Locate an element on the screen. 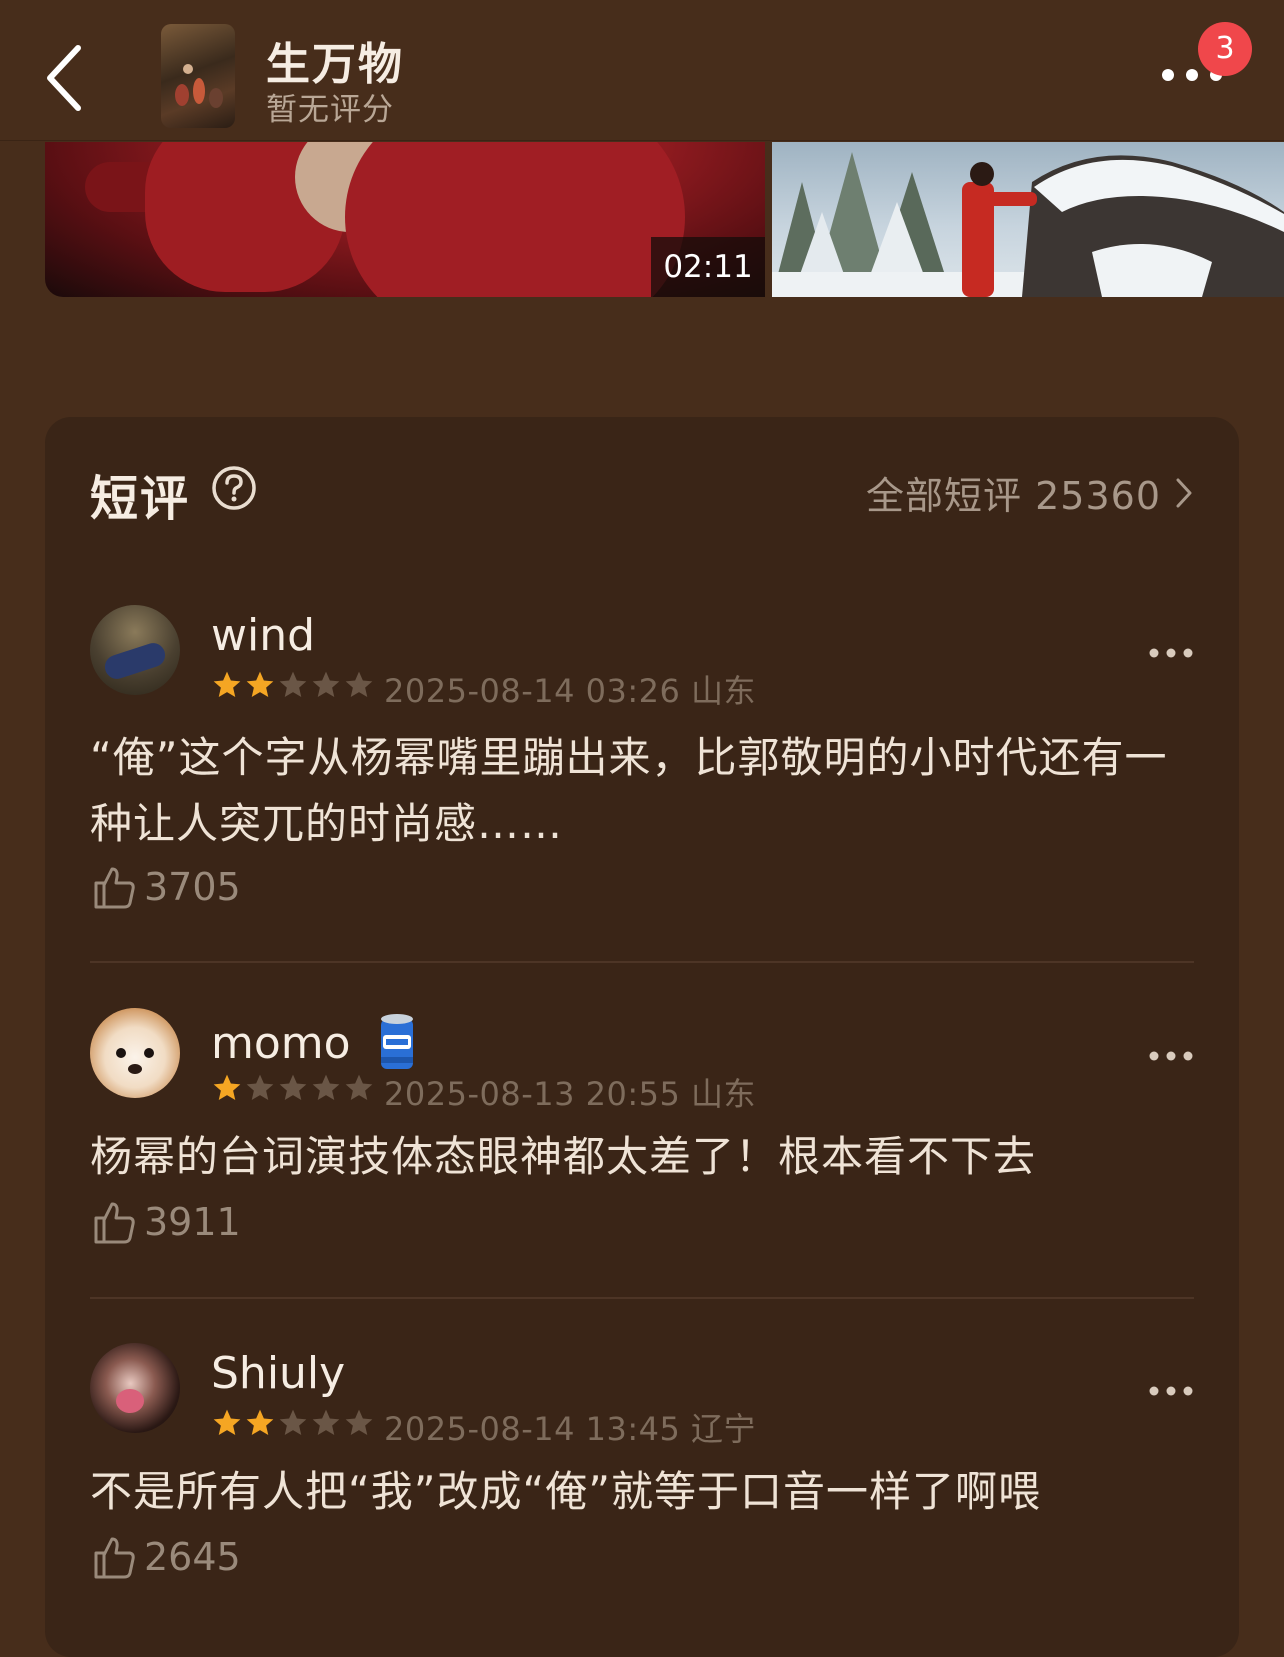  review-meta: 2025-08-14 13:45 辽宁 is located at coordinates (570, 1429).